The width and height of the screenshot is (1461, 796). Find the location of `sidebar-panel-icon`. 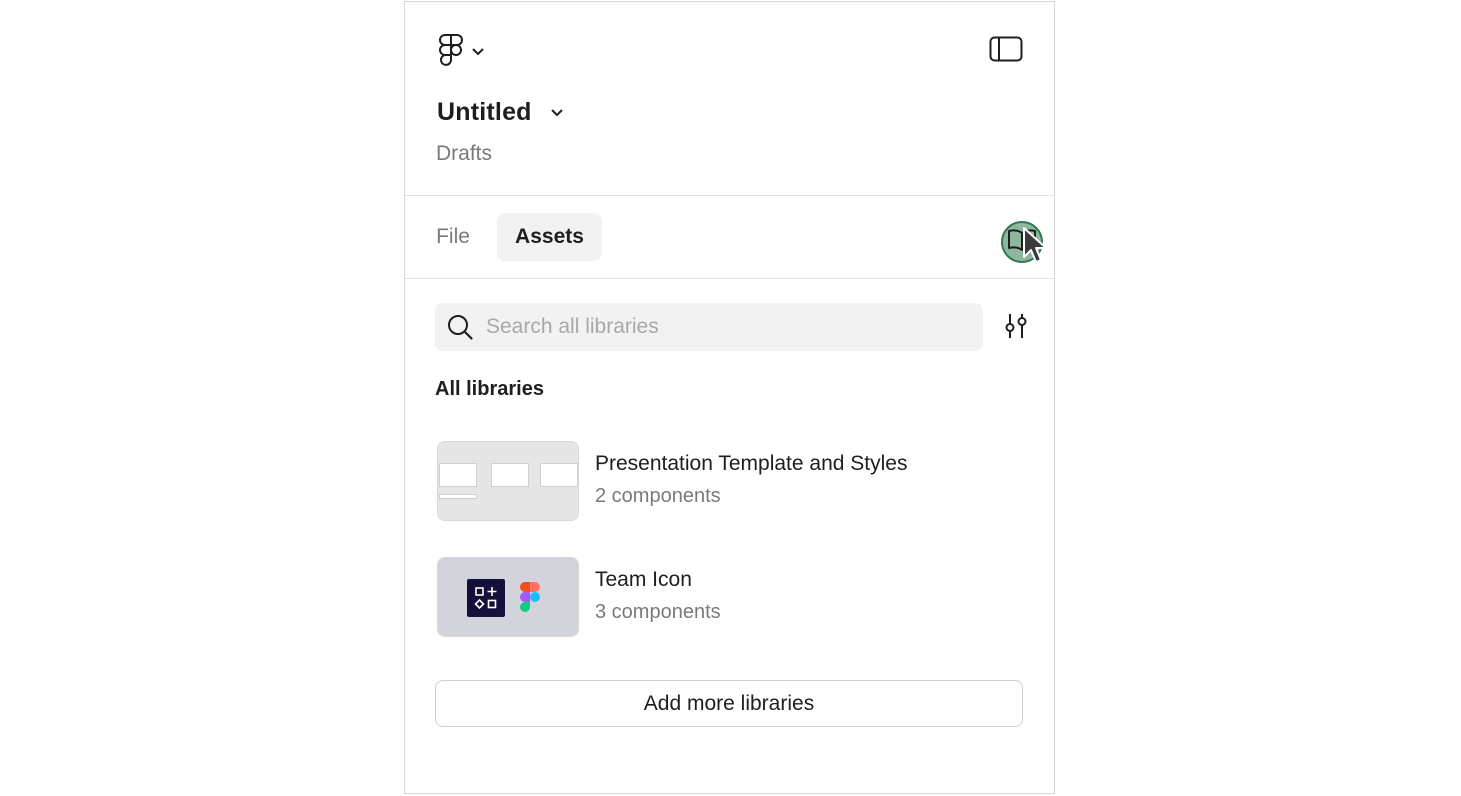

sidebar-panel-icon is located at coordinates (1006, 51).